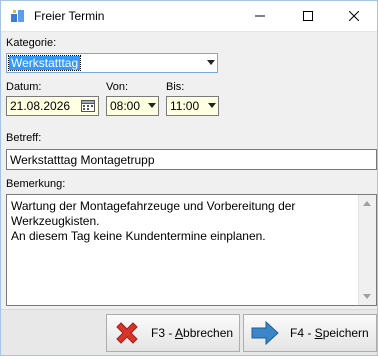  What do you see at coordinates (127, 333) in the screenshot?
I see `red-x-icon` at bounding box center [127, 333].